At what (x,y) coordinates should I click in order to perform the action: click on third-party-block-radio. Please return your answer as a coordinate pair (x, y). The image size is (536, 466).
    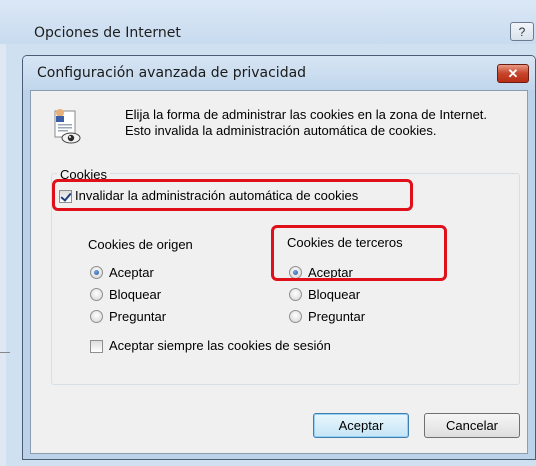
    Looking at the image, I should click on (295, 294).